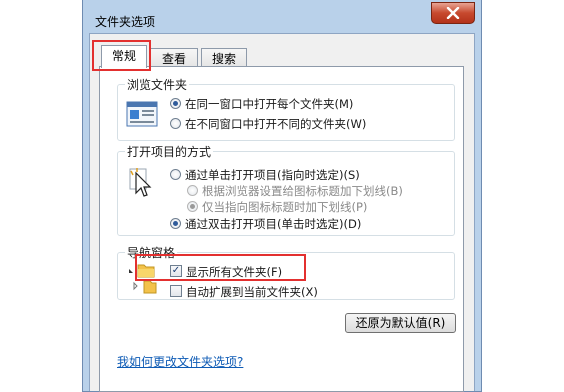 The image size is (564, 392). What do you see at coordinates (302, 191) in the screenshot?
I see `label-underline-browser: 根据浏览器设置给图标标题加下划线(B)` at bounding box center [302, 191].